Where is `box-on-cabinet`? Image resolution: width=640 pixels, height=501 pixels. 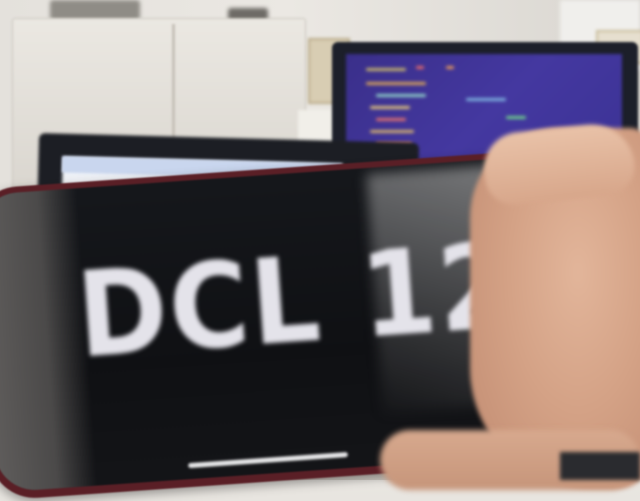
box-on-cabinet is located at coordinates (95, 10).